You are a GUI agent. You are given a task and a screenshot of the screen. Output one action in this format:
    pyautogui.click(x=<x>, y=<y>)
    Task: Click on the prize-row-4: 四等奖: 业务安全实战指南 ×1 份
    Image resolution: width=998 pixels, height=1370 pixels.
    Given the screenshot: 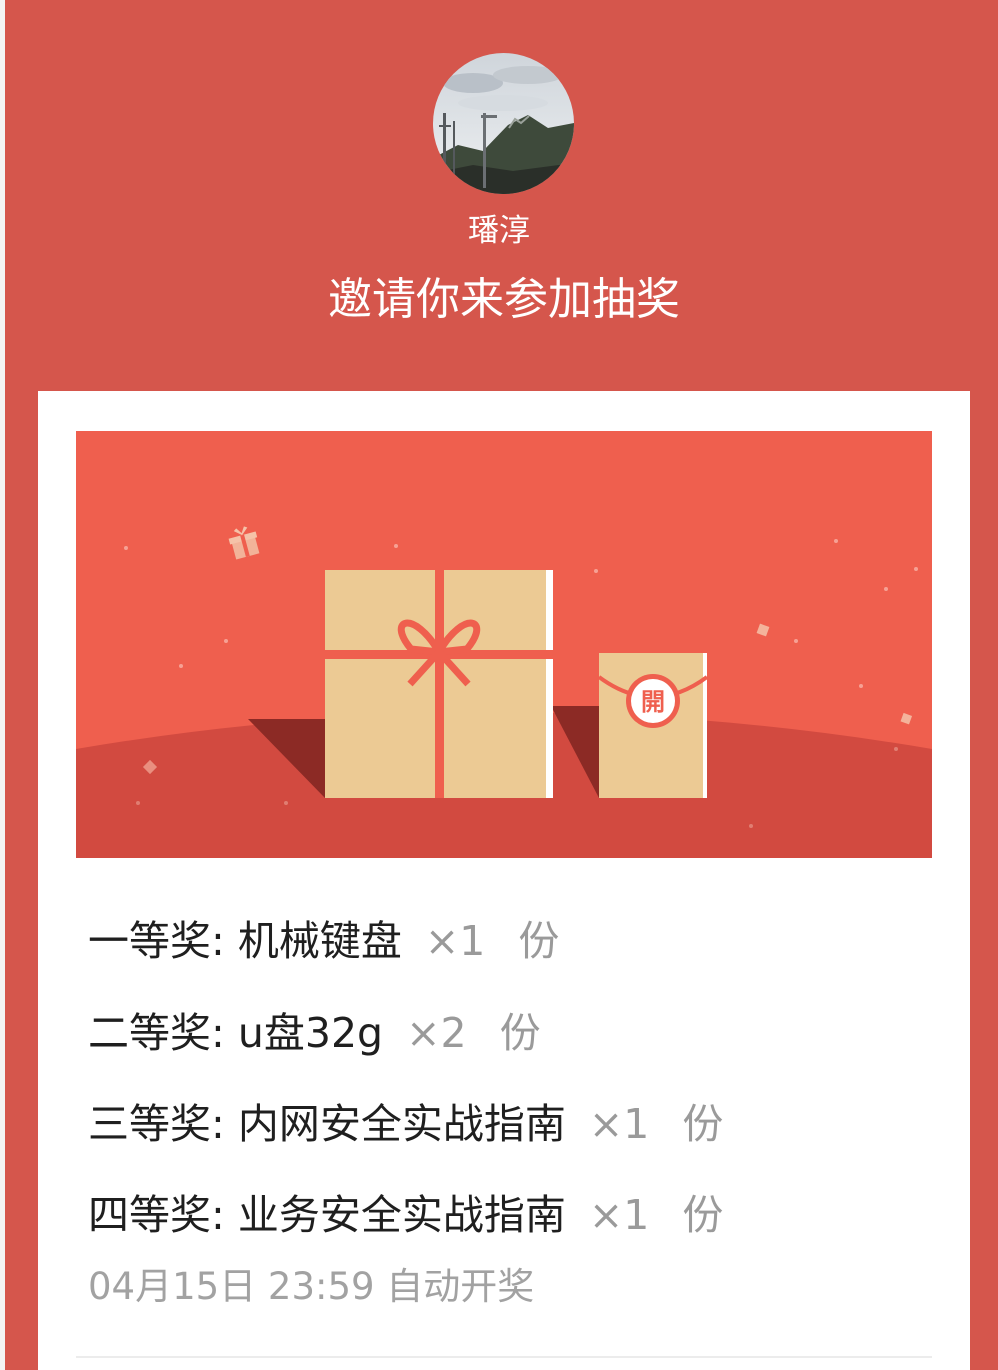 What is the action you would take?
    pyautogui.click(x=405, y=1215)
    